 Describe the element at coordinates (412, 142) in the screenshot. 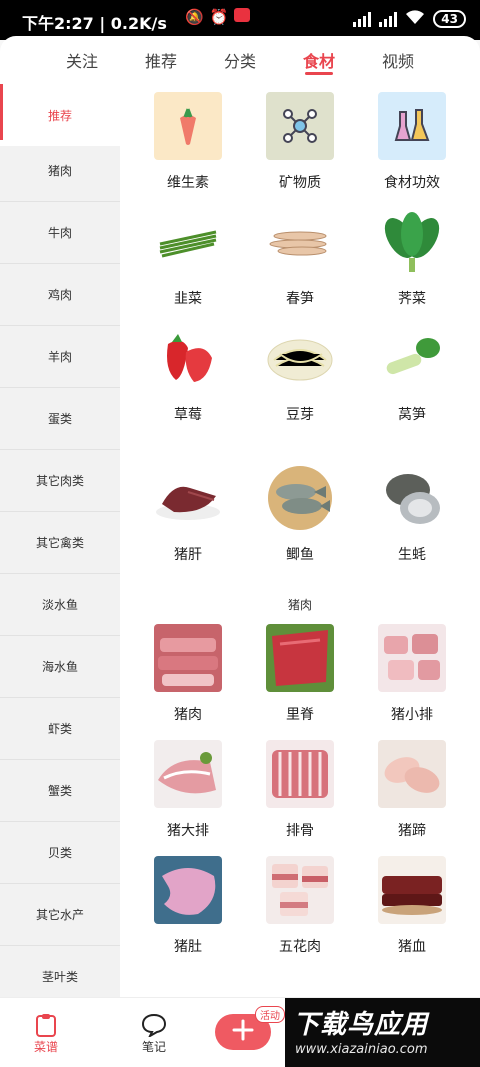

I see `grid-item-benefits: 食材功效` at that location.